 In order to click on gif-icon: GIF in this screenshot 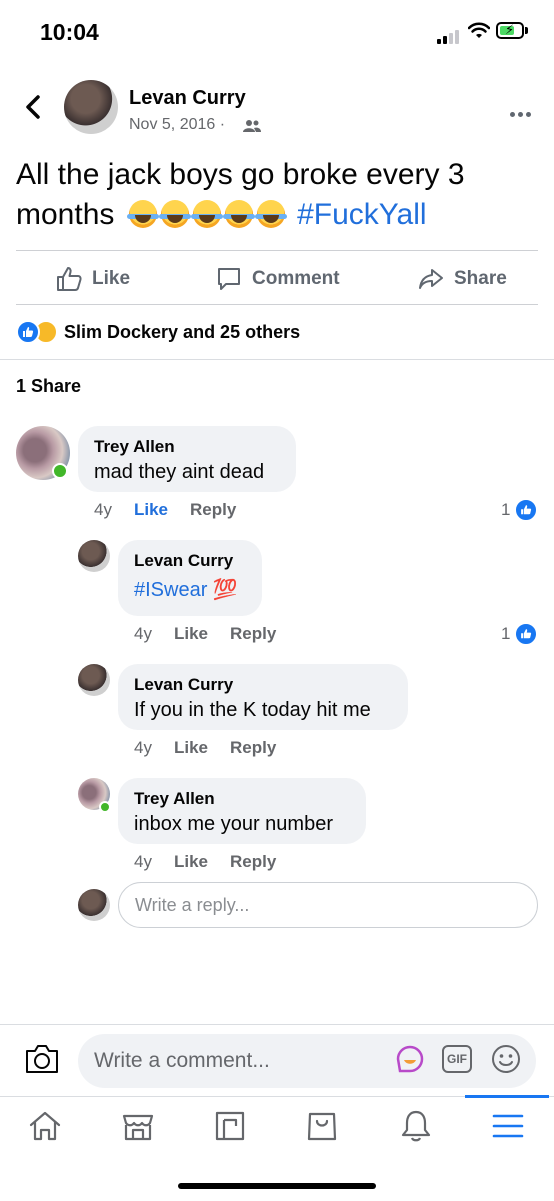, I will do `click(457, 1059)`.